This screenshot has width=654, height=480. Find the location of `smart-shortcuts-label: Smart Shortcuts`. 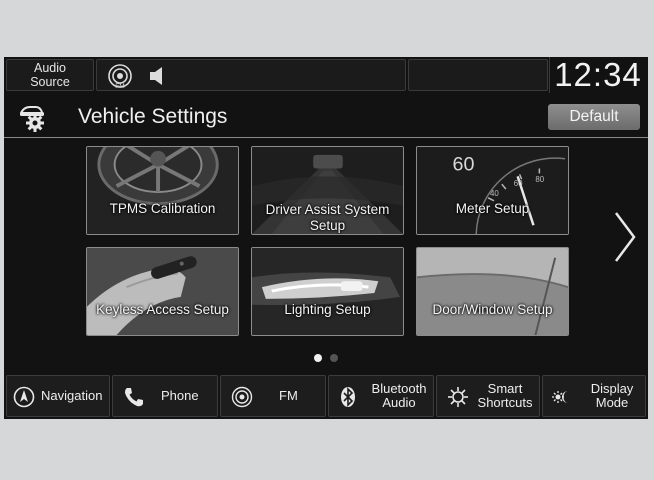

smart-shortcuts-label: Smart Shortcuts is located at coordinates (505, 396).